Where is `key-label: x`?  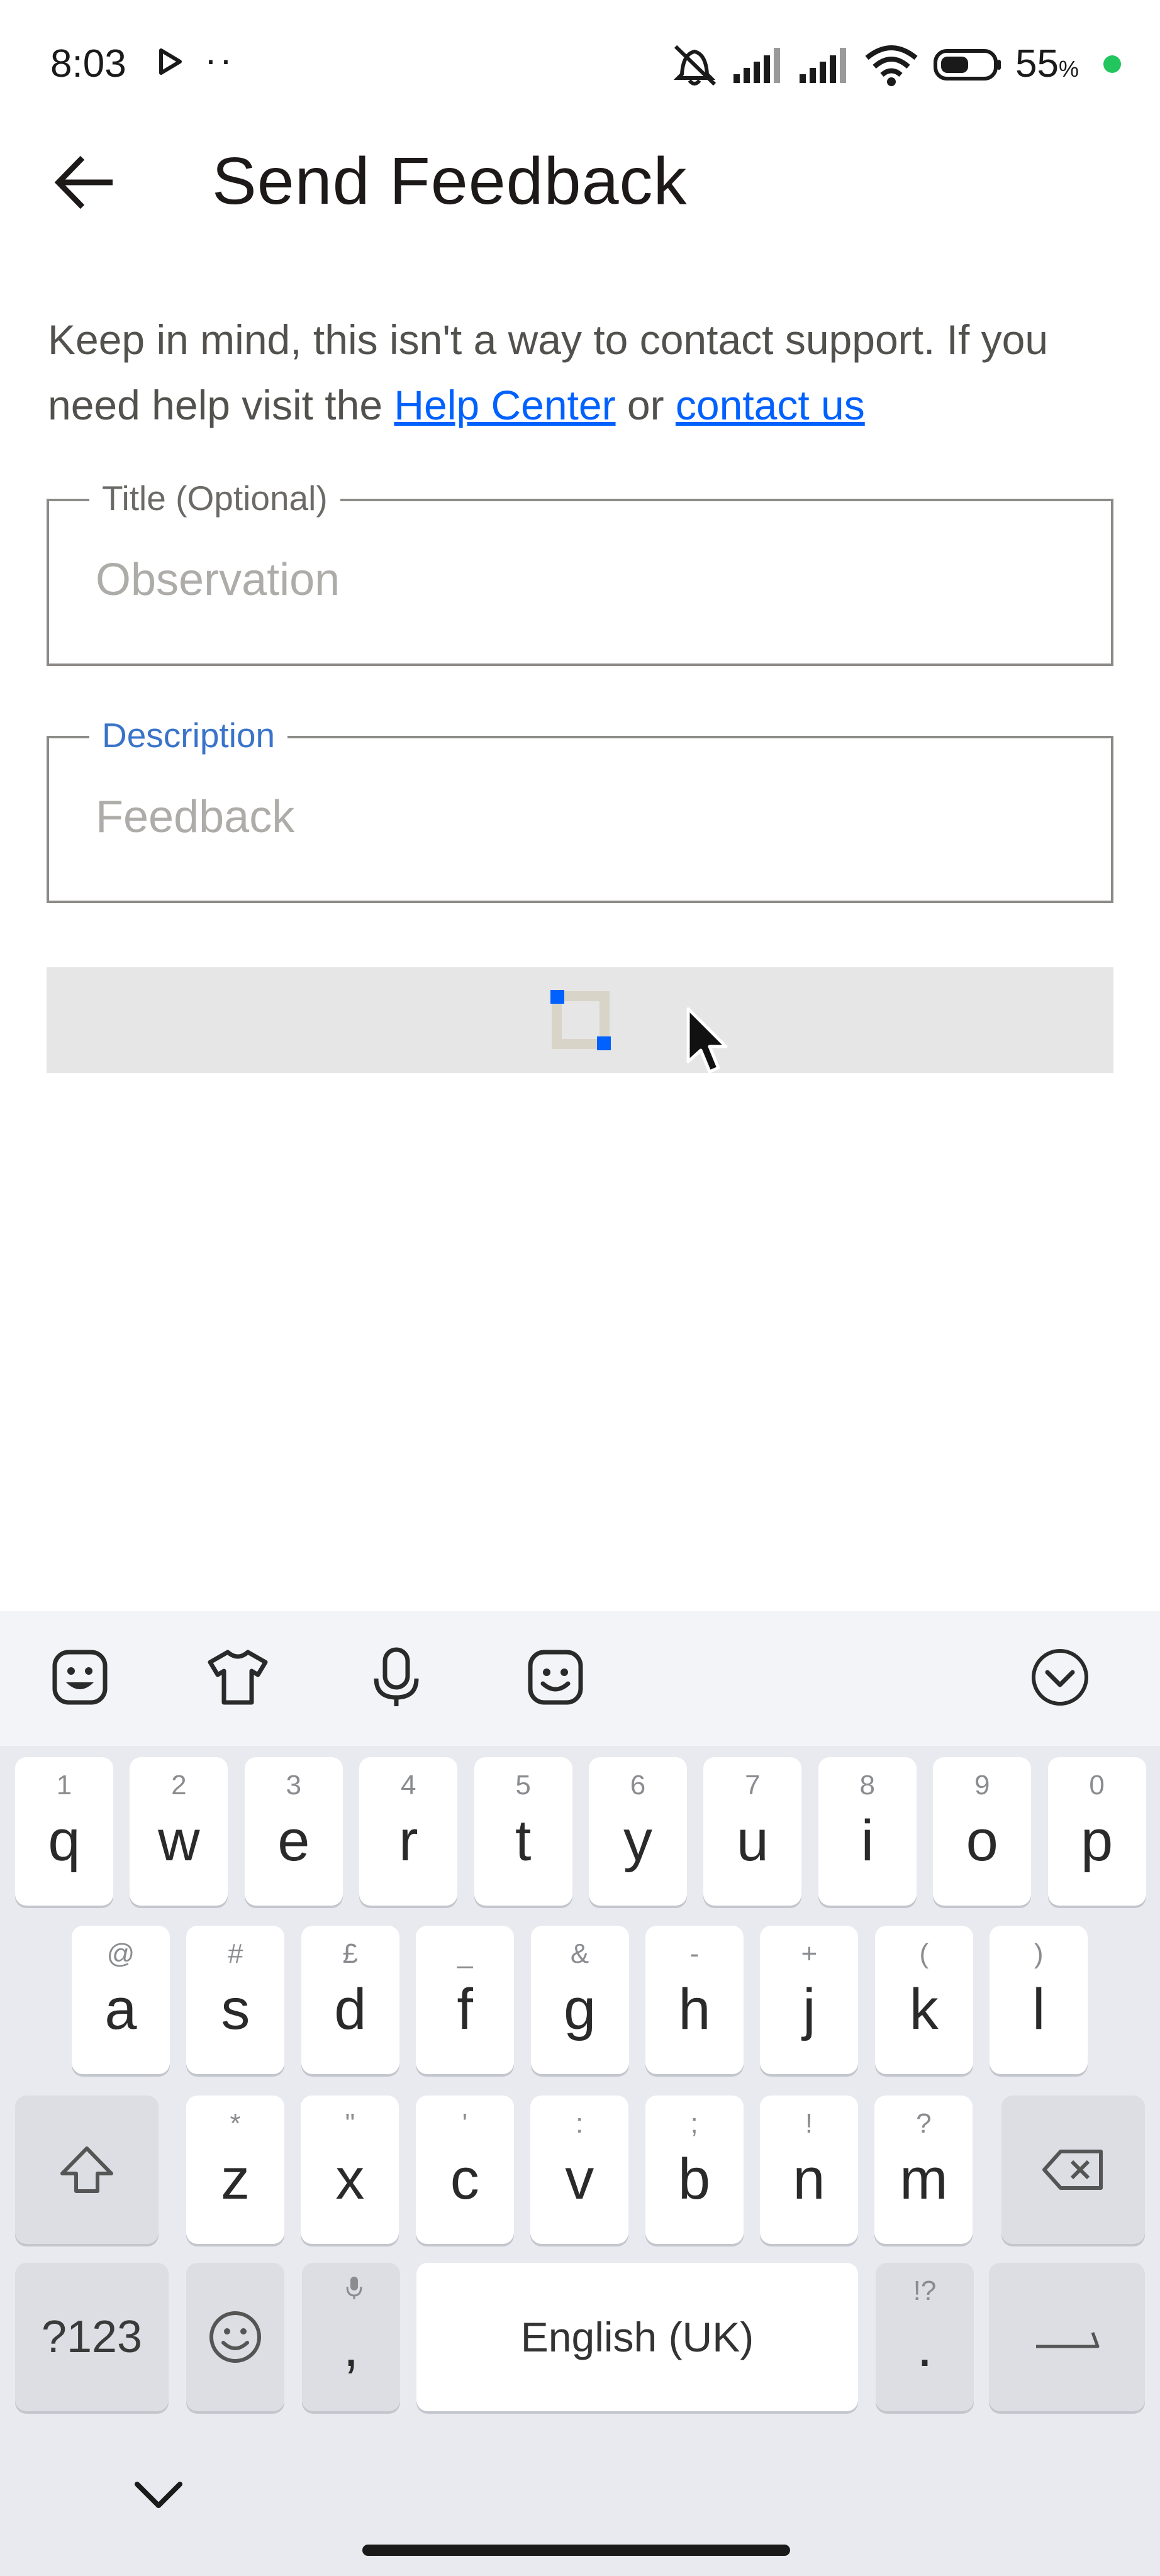
key-label: x is located at coordinates (350, 2179).